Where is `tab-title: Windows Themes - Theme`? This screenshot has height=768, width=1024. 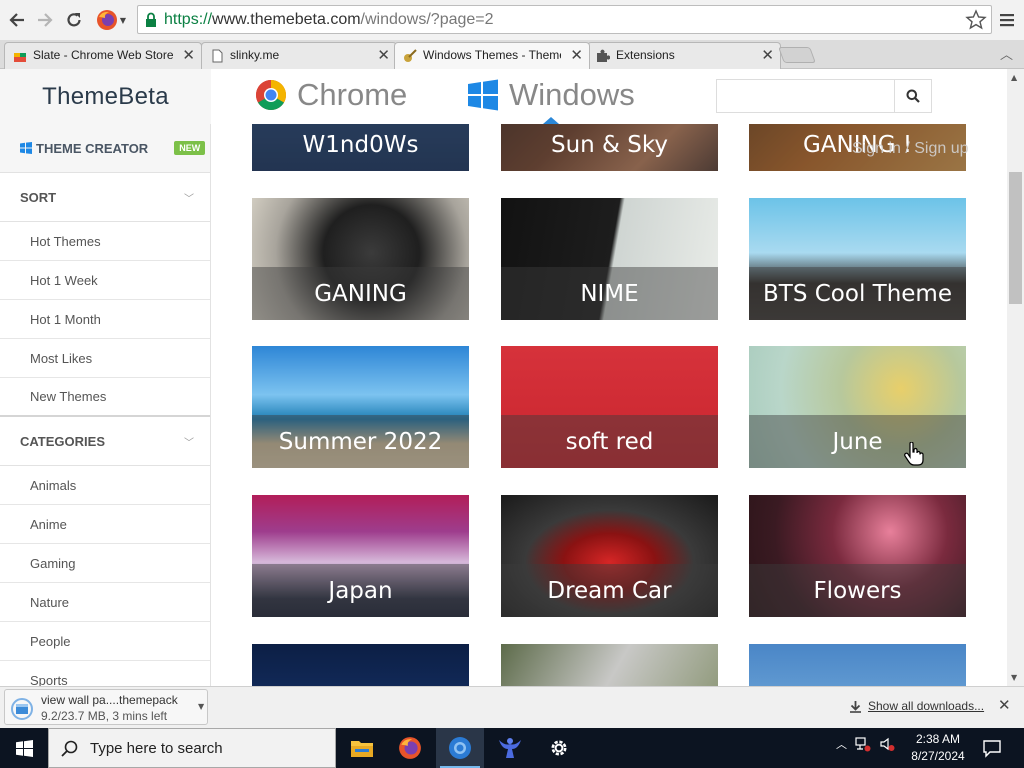 tab-title: Windows Themes - Theme is located at coordinates (492, 55).